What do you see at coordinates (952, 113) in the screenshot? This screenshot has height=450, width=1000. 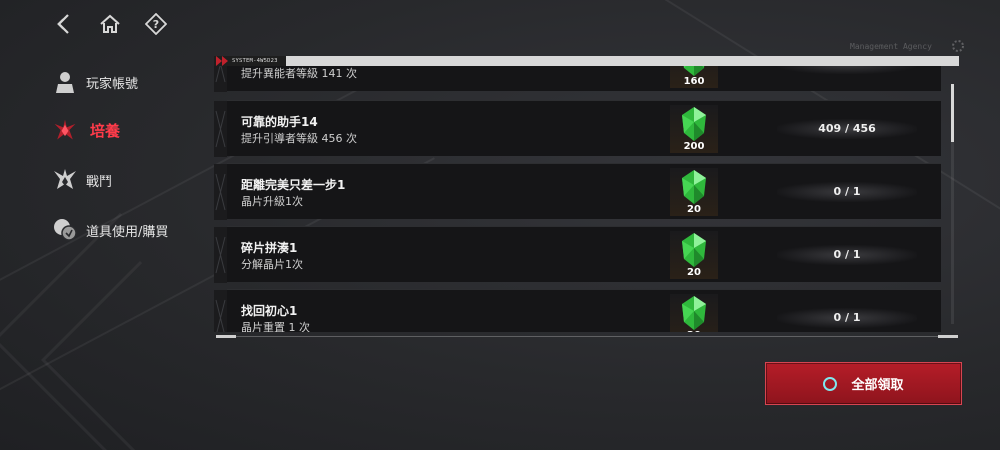 I see `scrollbar-thumb` at bounding box center [952, 113].